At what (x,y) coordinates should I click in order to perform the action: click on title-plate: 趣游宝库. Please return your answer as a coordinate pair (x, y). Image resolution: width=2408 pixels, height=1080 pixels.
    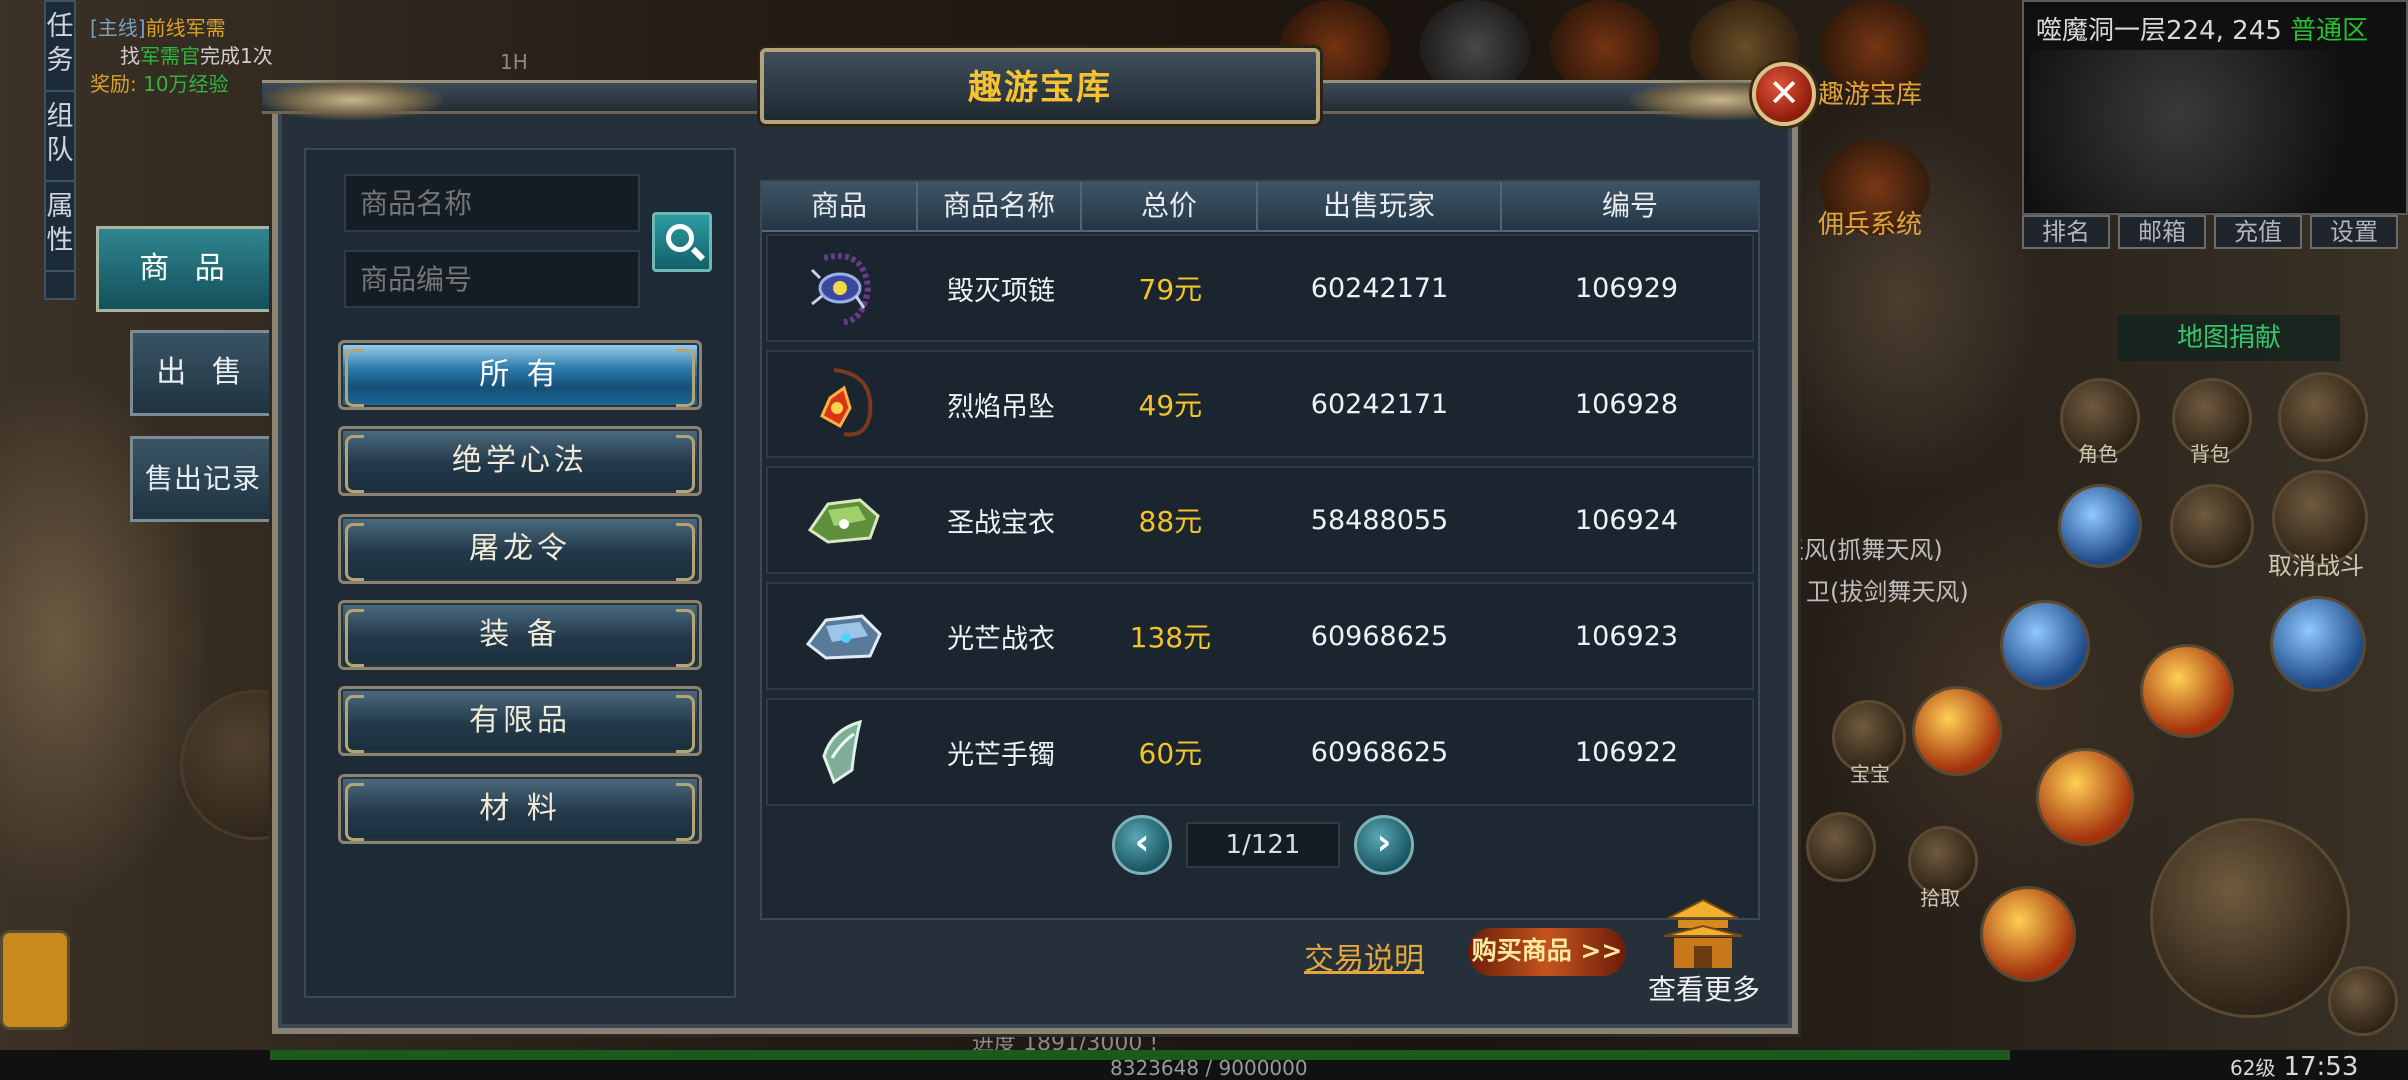
    Looking at the image, I should click on (1040, 86).